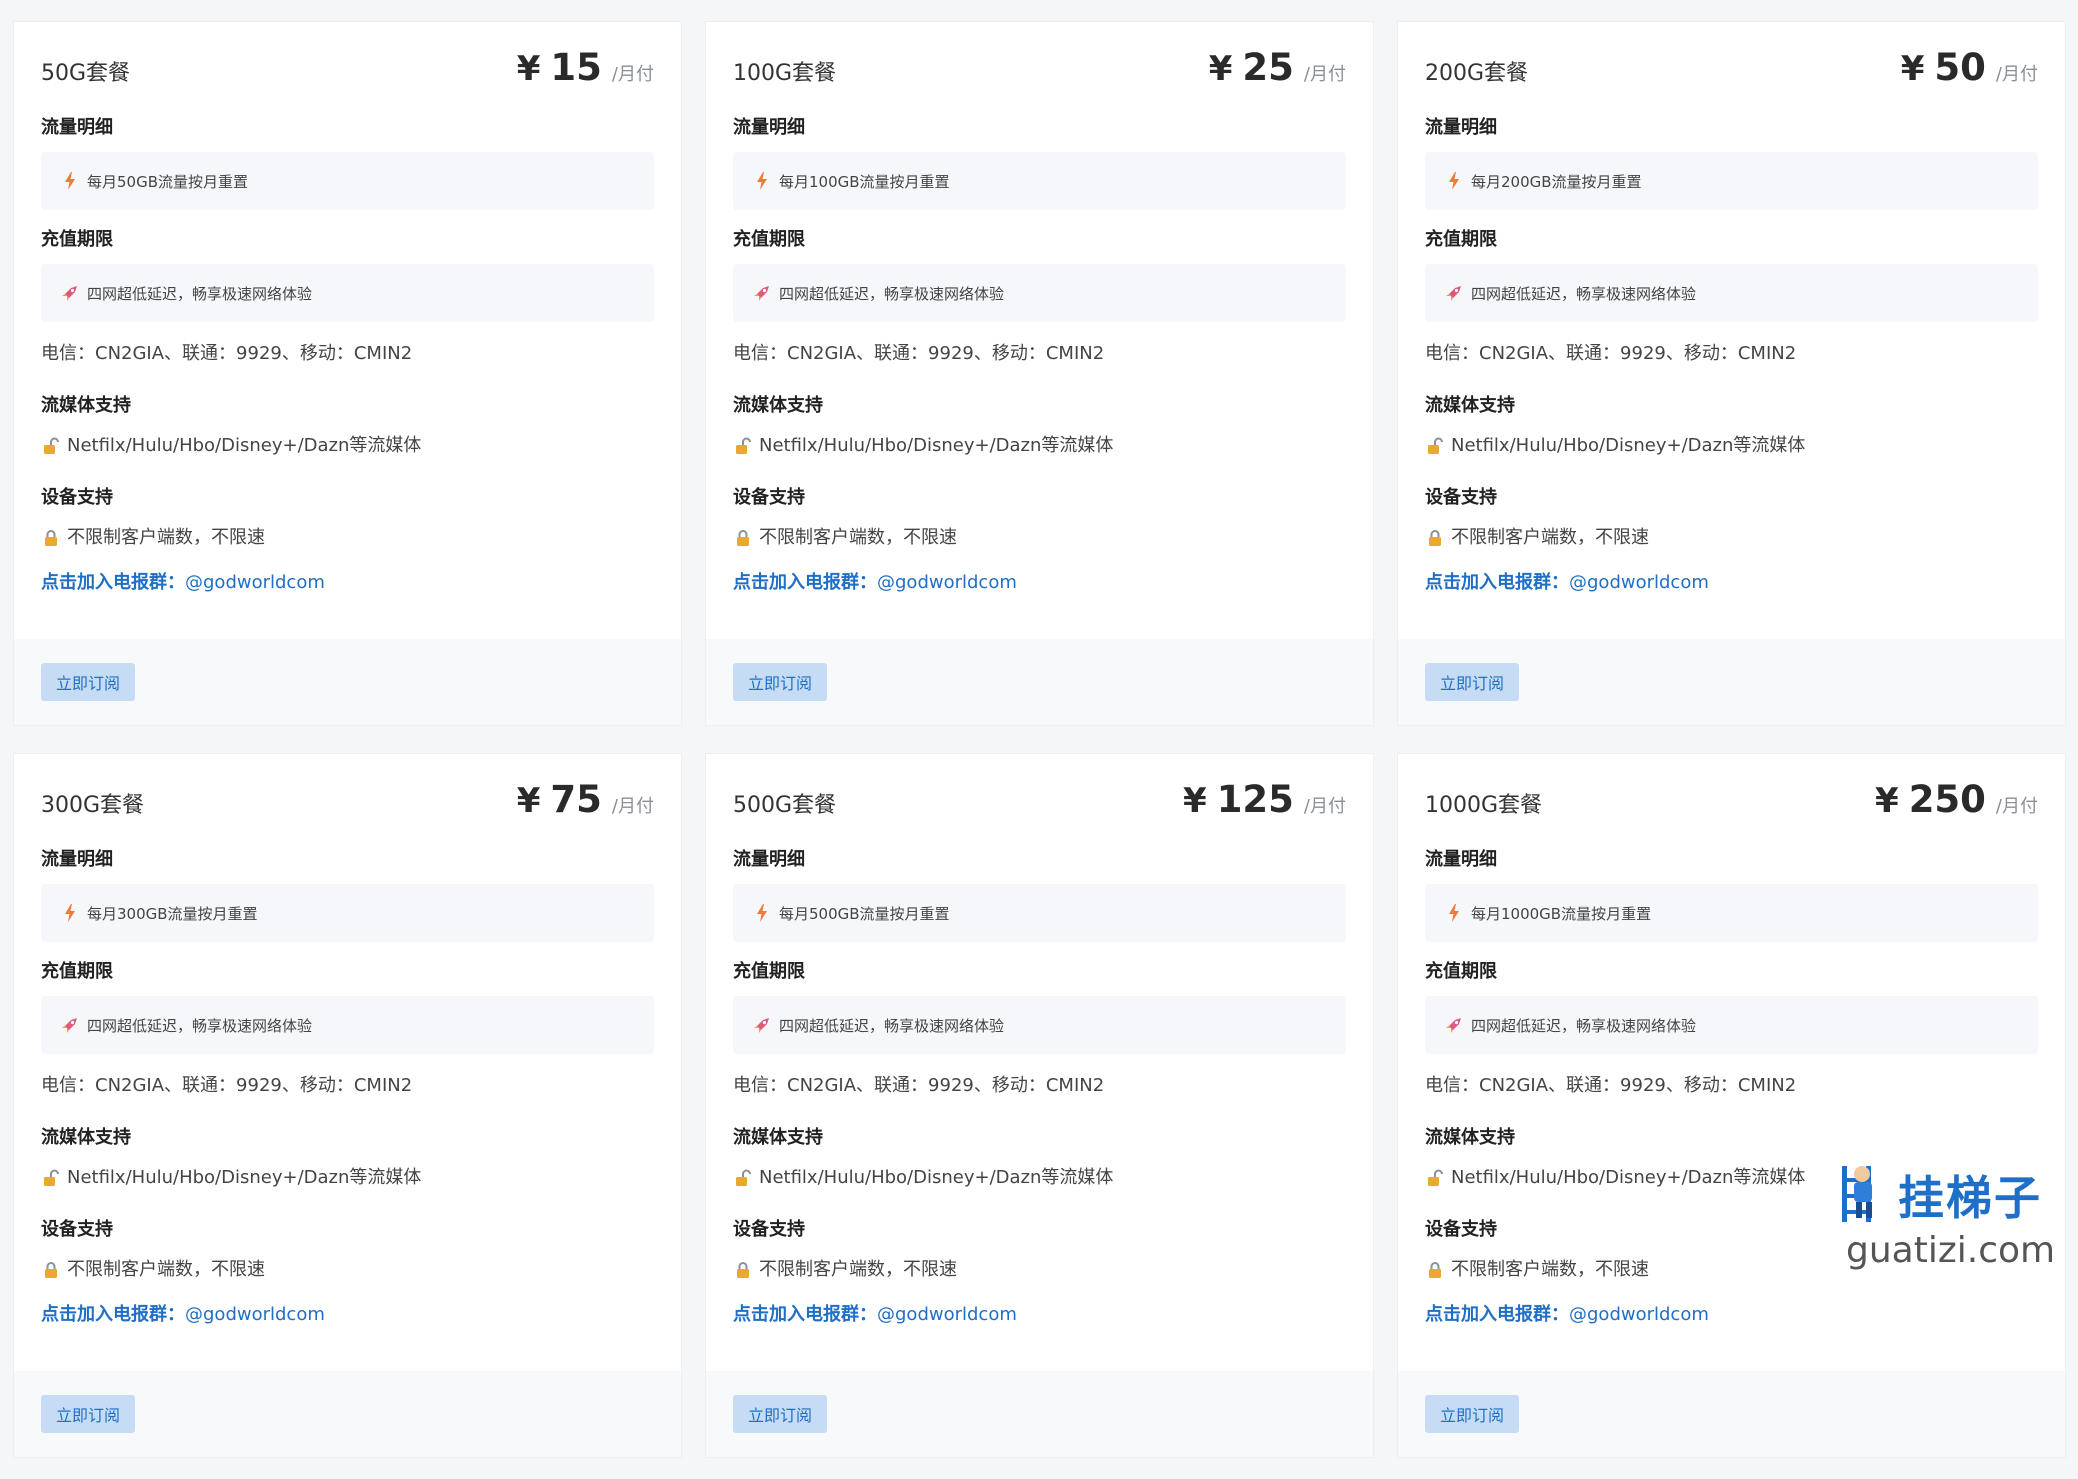  I want to click on unlock-icon, so click(51, 446).